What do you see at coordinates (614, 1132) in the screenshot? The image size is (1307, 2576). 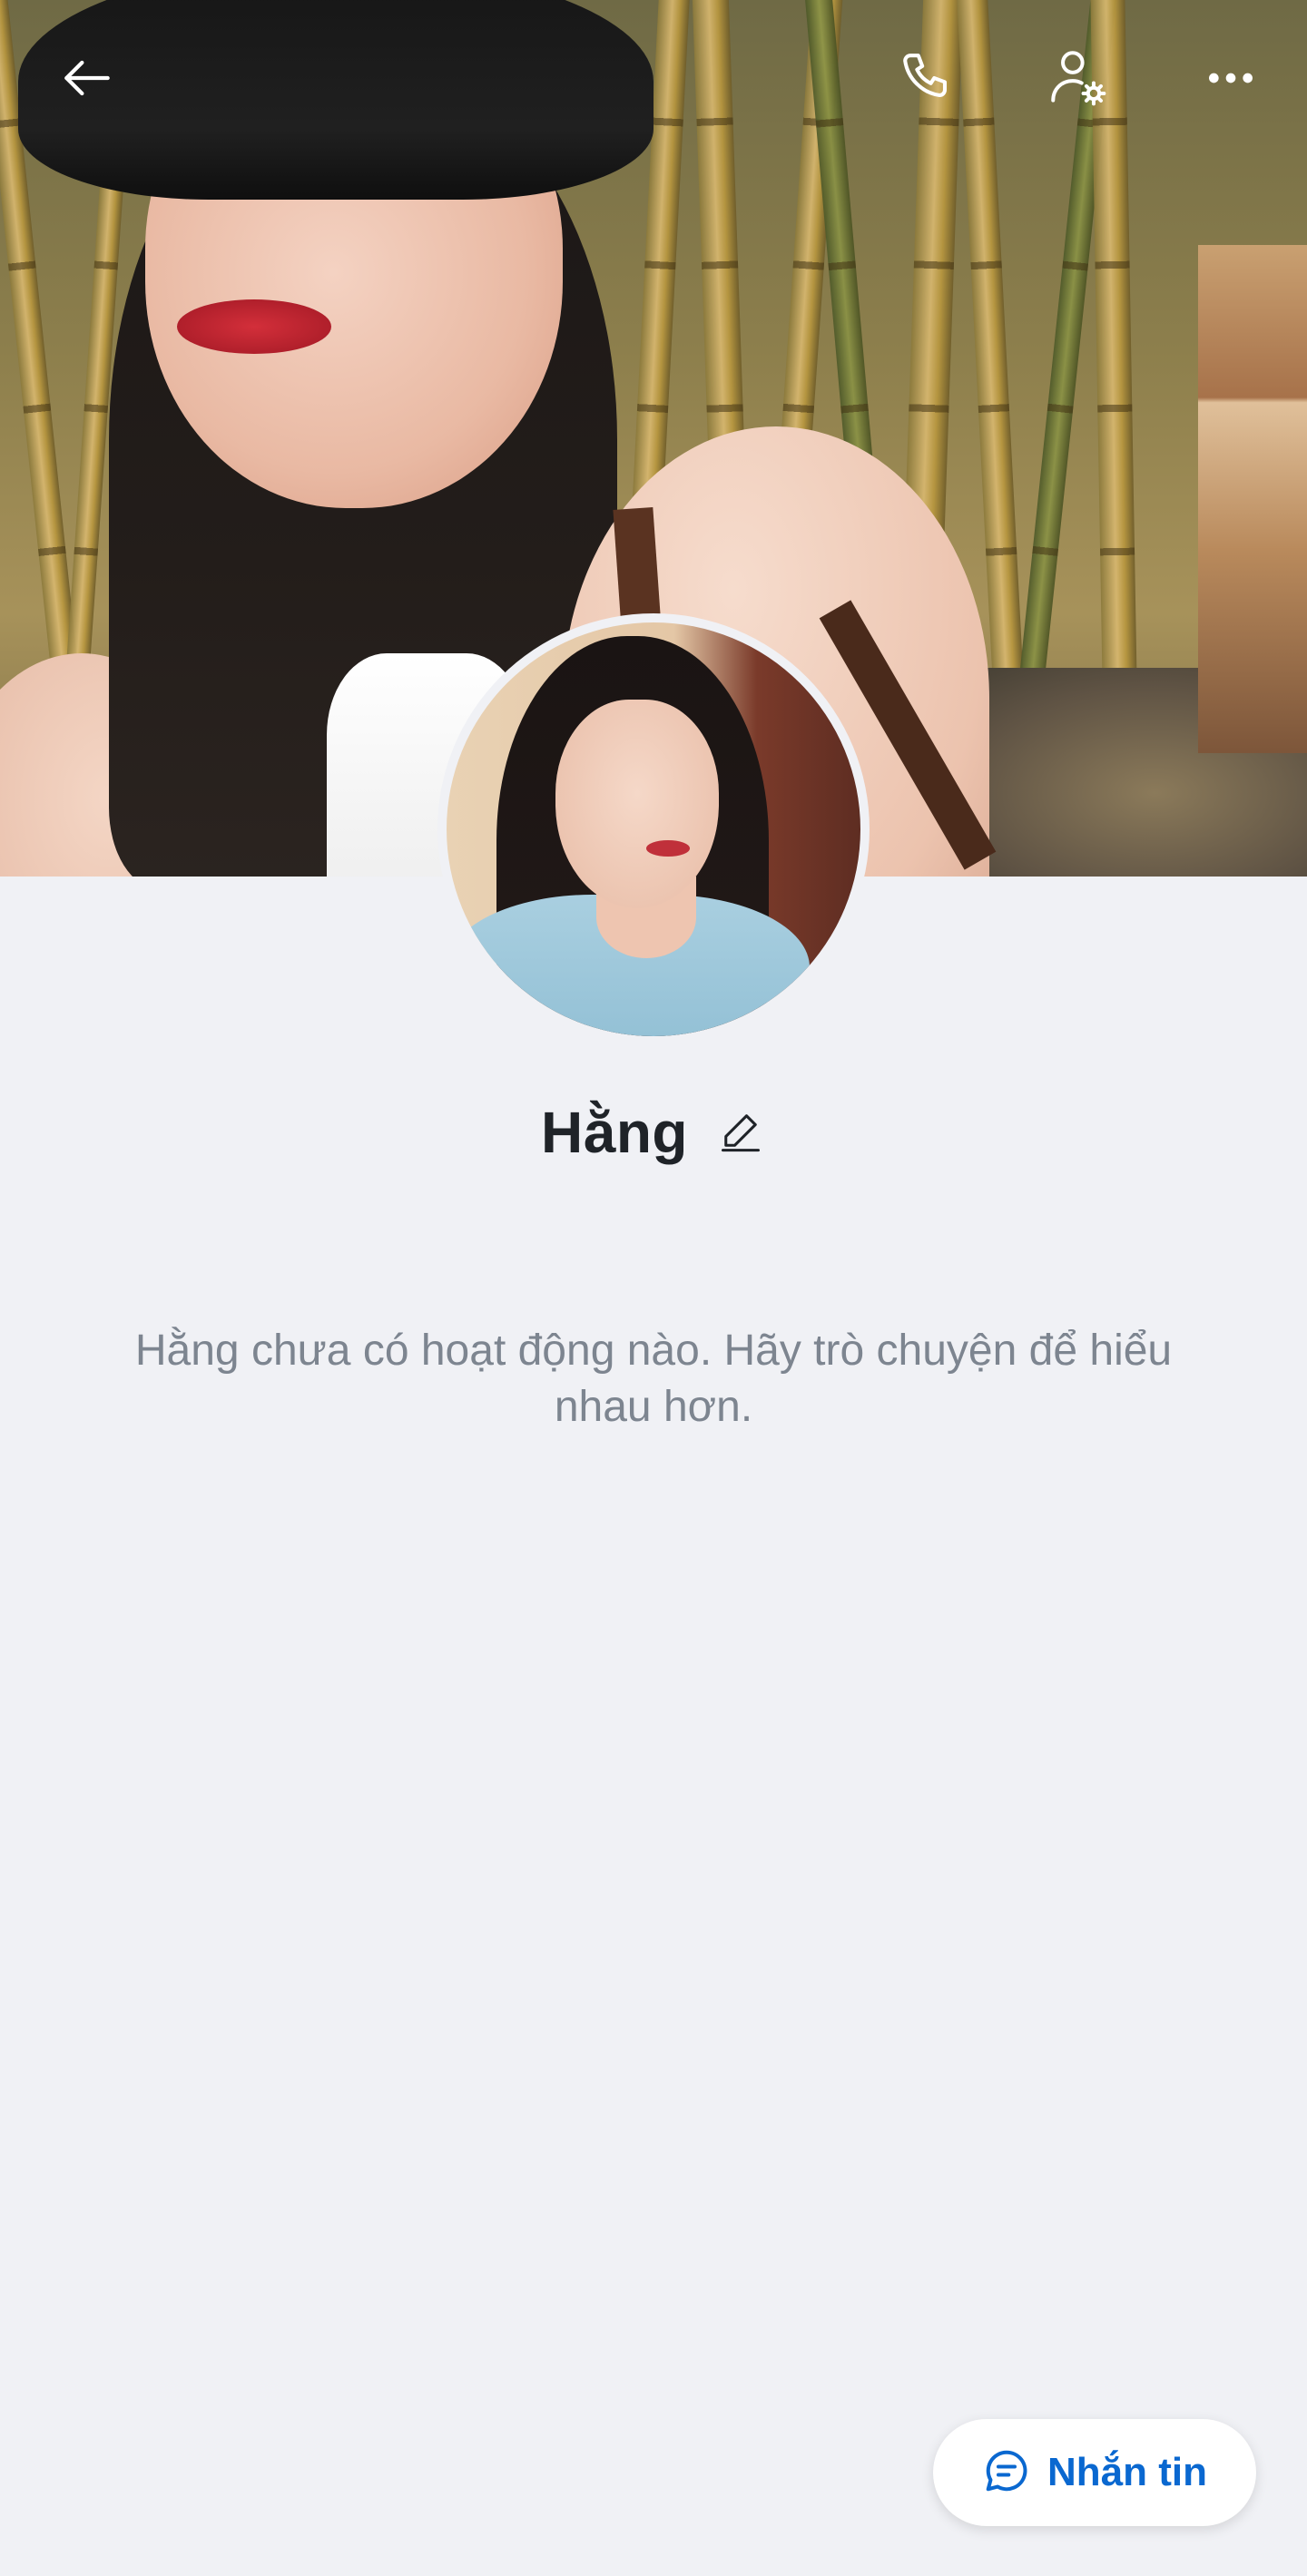 I see `profile-name: Hằng` at bounding box center [614, 1132].